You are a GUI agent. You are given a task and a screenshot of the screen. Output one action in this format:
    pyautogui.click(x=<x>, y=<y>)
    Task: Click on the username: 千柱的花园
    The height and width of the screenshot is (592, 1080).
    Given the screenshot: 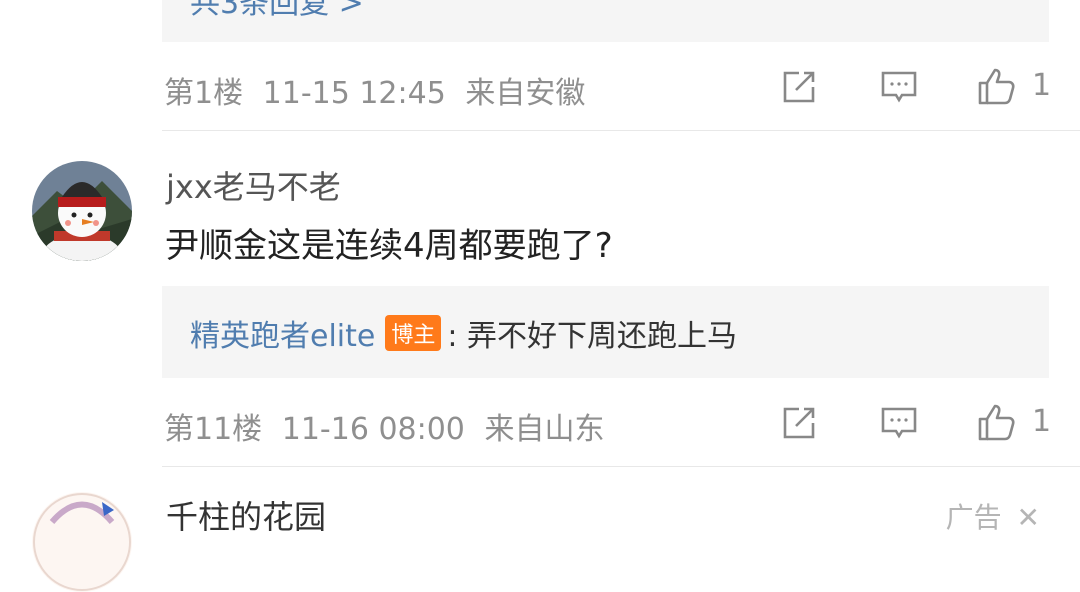 What is the action you would take?
    pyautogui.click(x=246, y=515)
    